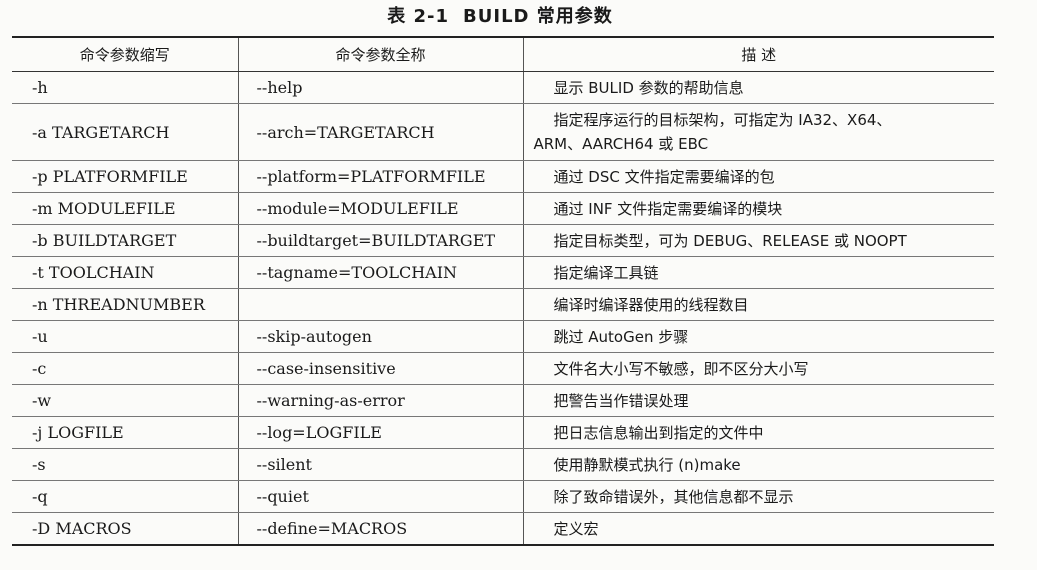 Image resolution: width=1037 pixels, height=570 pixels. Describe the element at coordinates (758, 336) in the screenshot. I see `param-desc: 跳过 AutoGen 步骤` at that location.